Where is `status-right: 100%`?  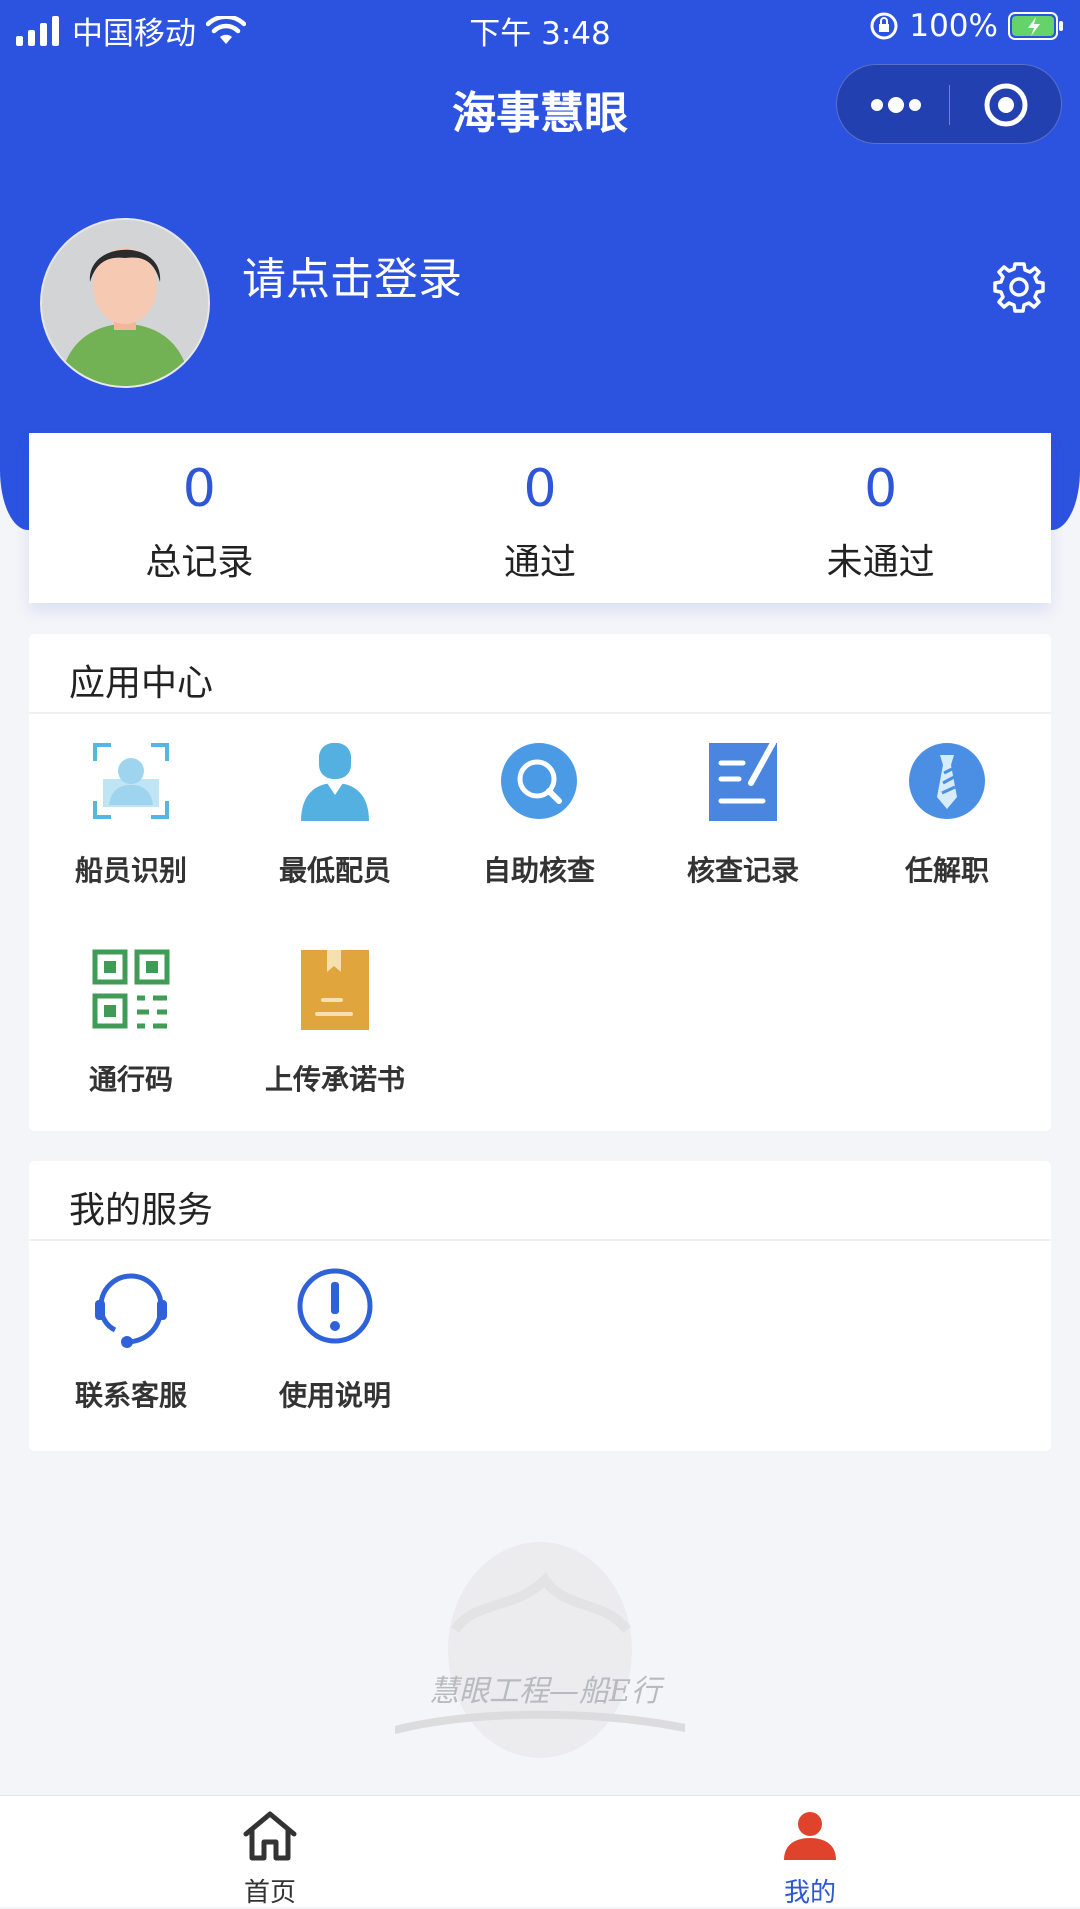 status-right: 100% is located at coordinates (966, 26).